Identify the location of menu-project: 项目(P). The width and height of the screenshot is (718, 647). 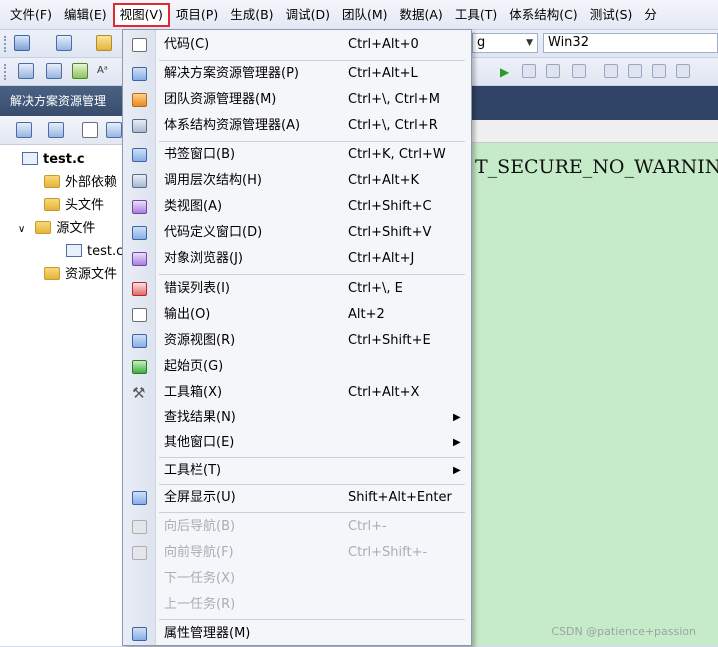
(197, 15).